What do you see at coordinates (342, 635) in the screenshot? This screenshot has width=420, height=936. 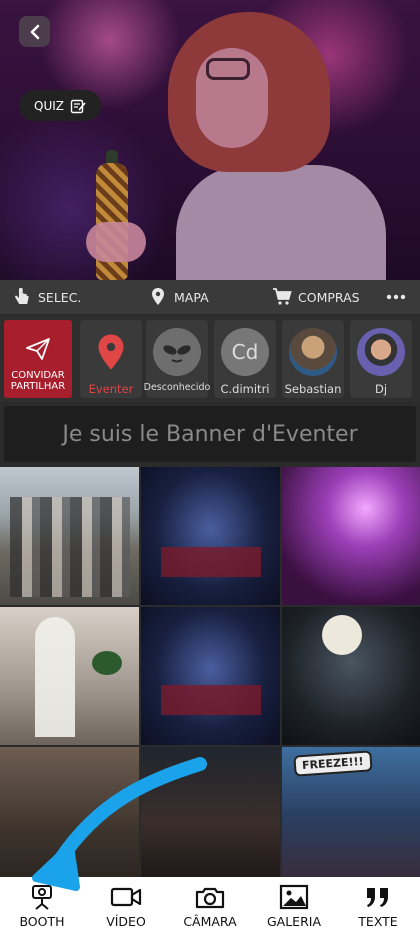 I see `disco-light` at bounding box center [342, 635].